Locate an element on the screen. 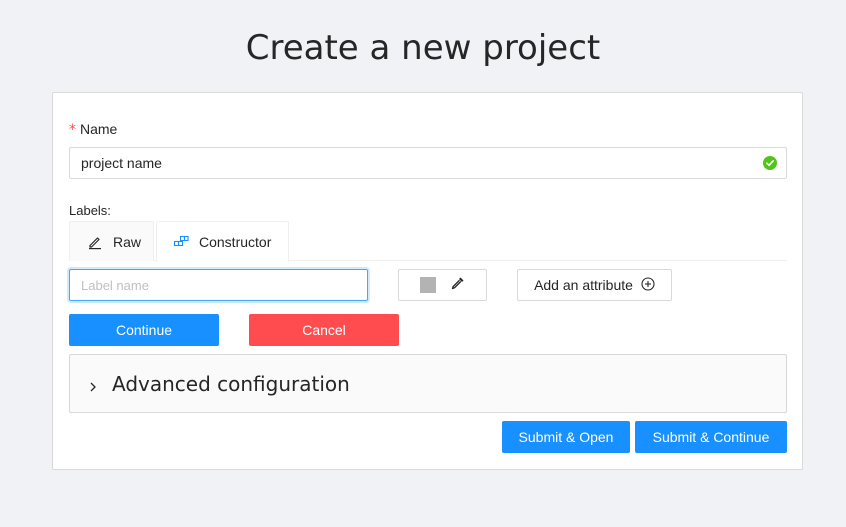 This screenshot has height=527, width=846. build-icon is located at coordinates (181, 242).